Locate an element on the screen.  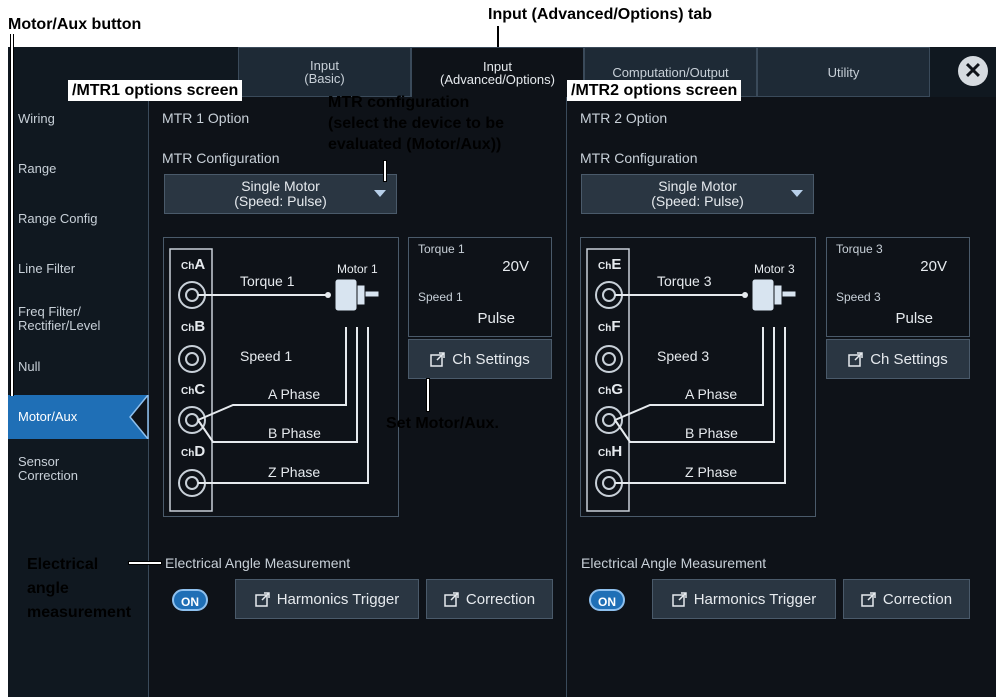
panel2-phase-z-label: Z Phase is located at coordinates (711, 472).